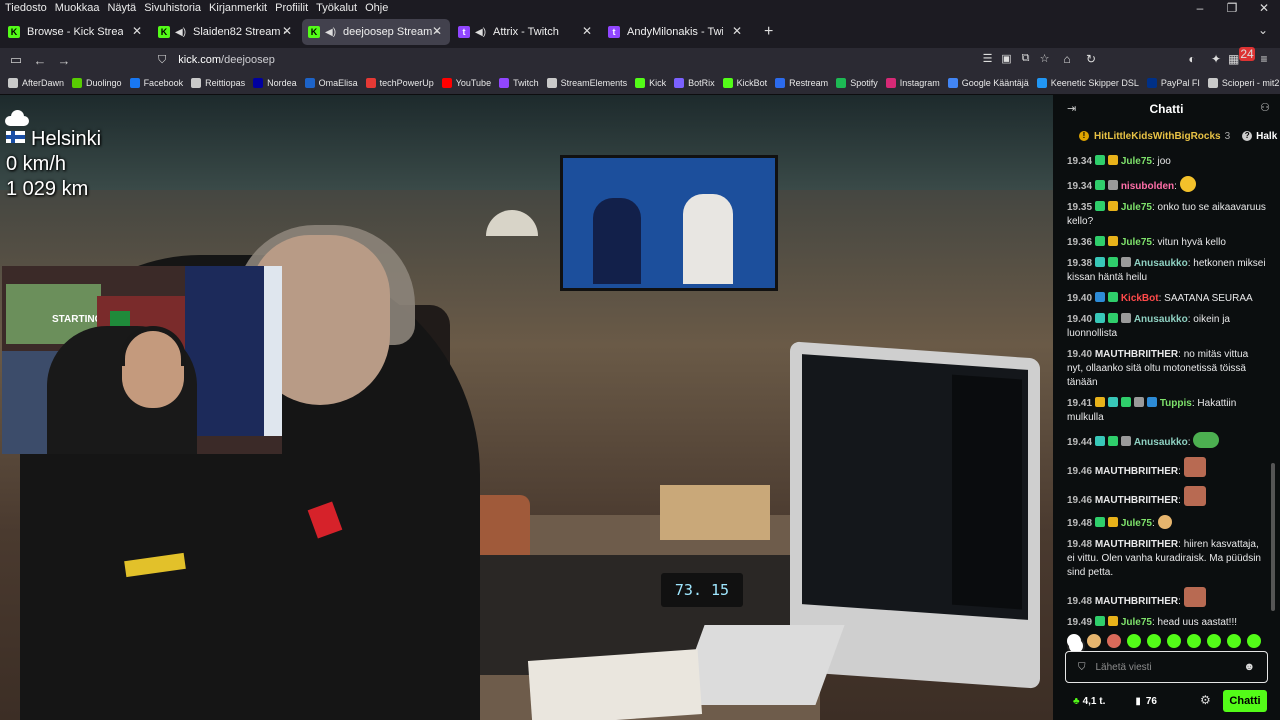  What do you see at coordinates (1245, 701) in the screenshot?
I see `send-chat-button: Chatti` at bounding box center [1245, 701].